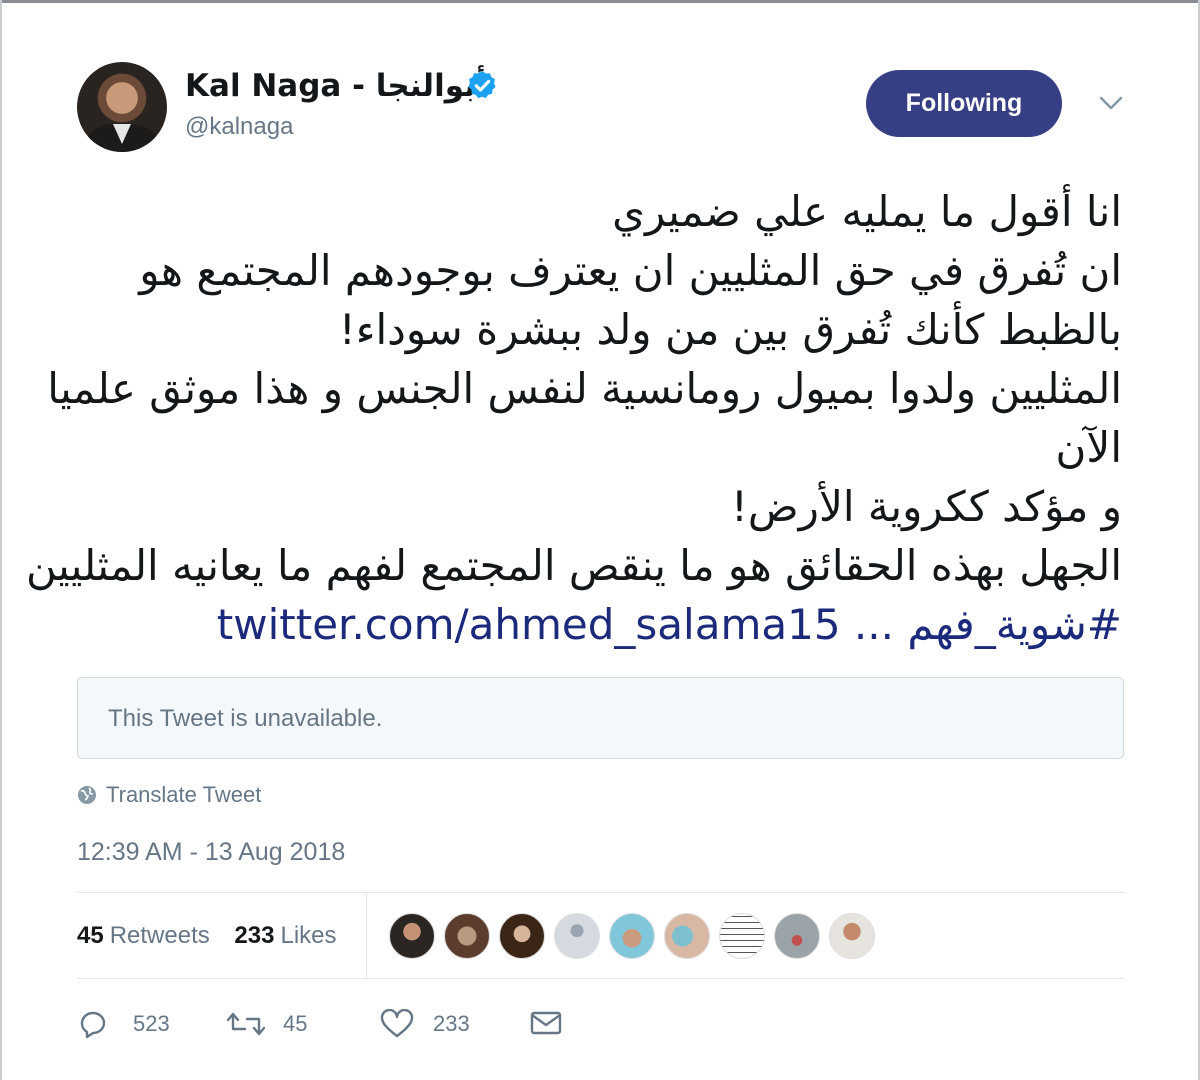 The width and height of the screenshot is (1200, 1080). What do you see at coordinates (1111, 103) in the screenshot?
I see `chevron-down-icon` at bounding box center [1111, 103].